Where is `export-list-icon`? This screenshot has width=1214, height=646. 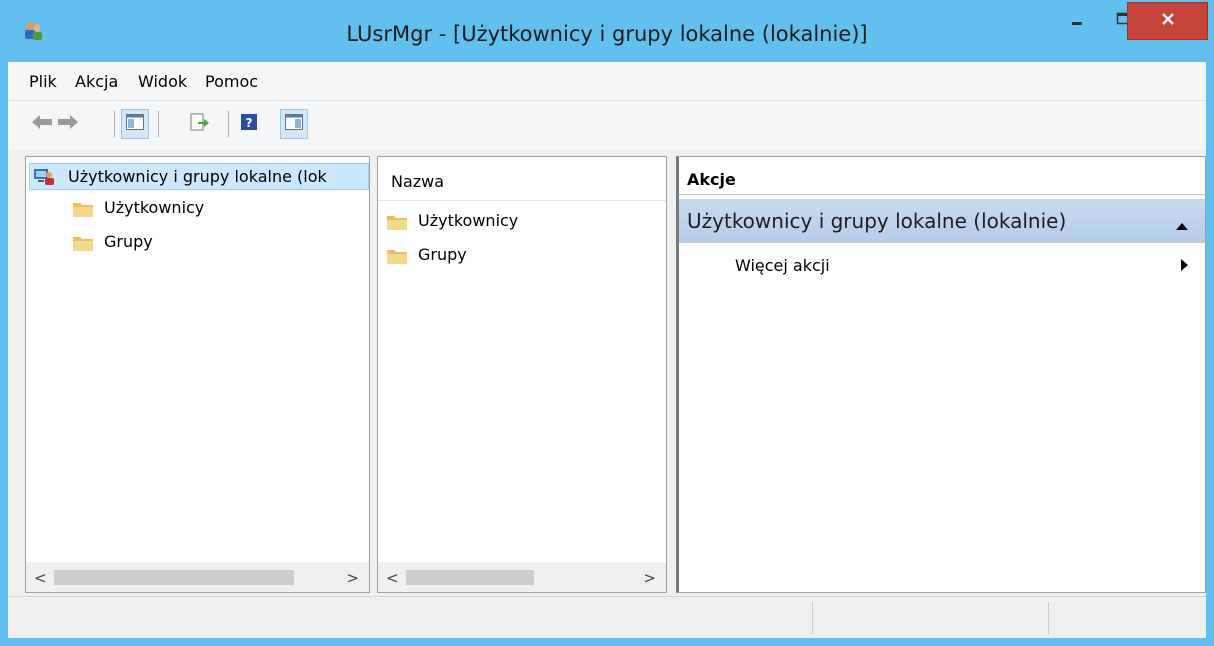
export-list-icon is located at coordinates (200, 124).